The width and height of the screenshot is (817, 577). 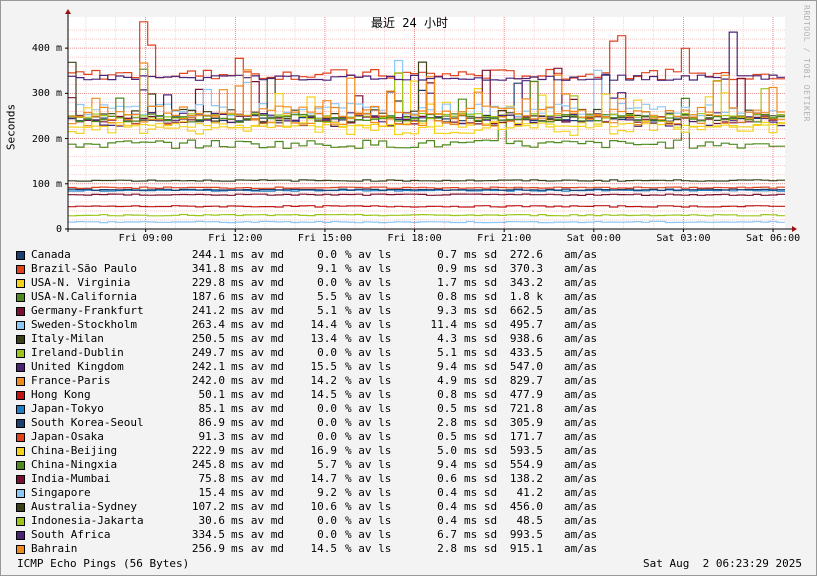 I want to click on legend-sd-value: 5.1, so click(x=447, y=352).